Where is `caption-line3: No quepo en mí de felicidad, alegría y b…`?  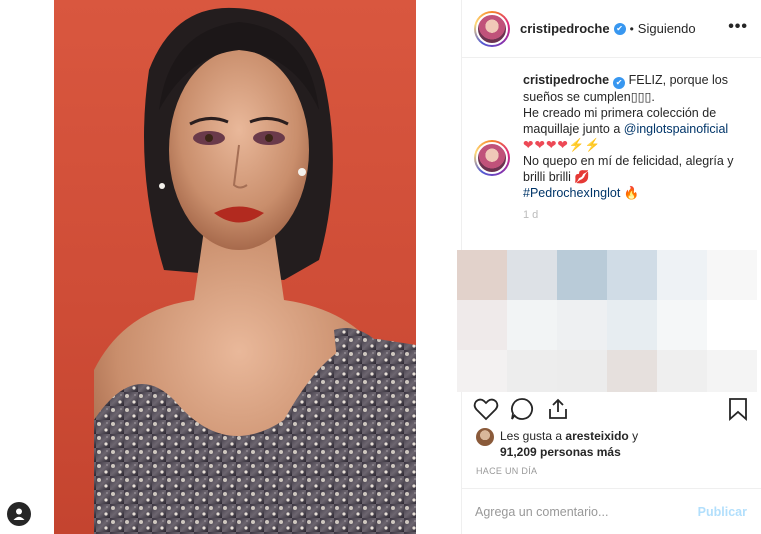
caption-line3: No quepo en mí de felicidad, alegría y b… is located at coordinates (628, 169).